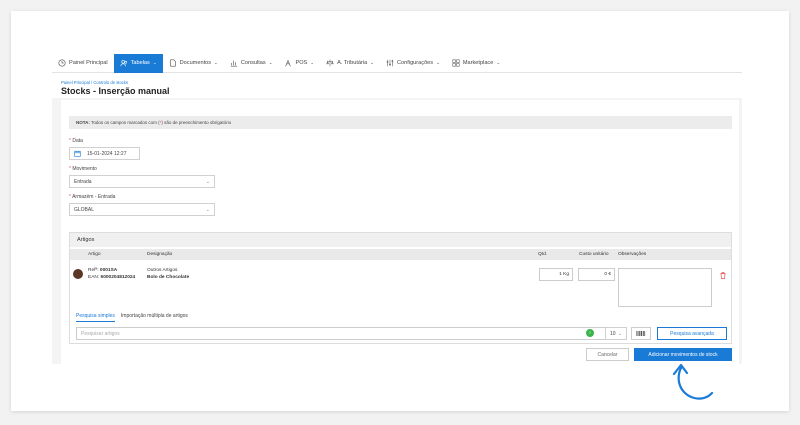  I want to click on breadcrumb: Painel Principal / Controlo de stocks, so click(94, 82).